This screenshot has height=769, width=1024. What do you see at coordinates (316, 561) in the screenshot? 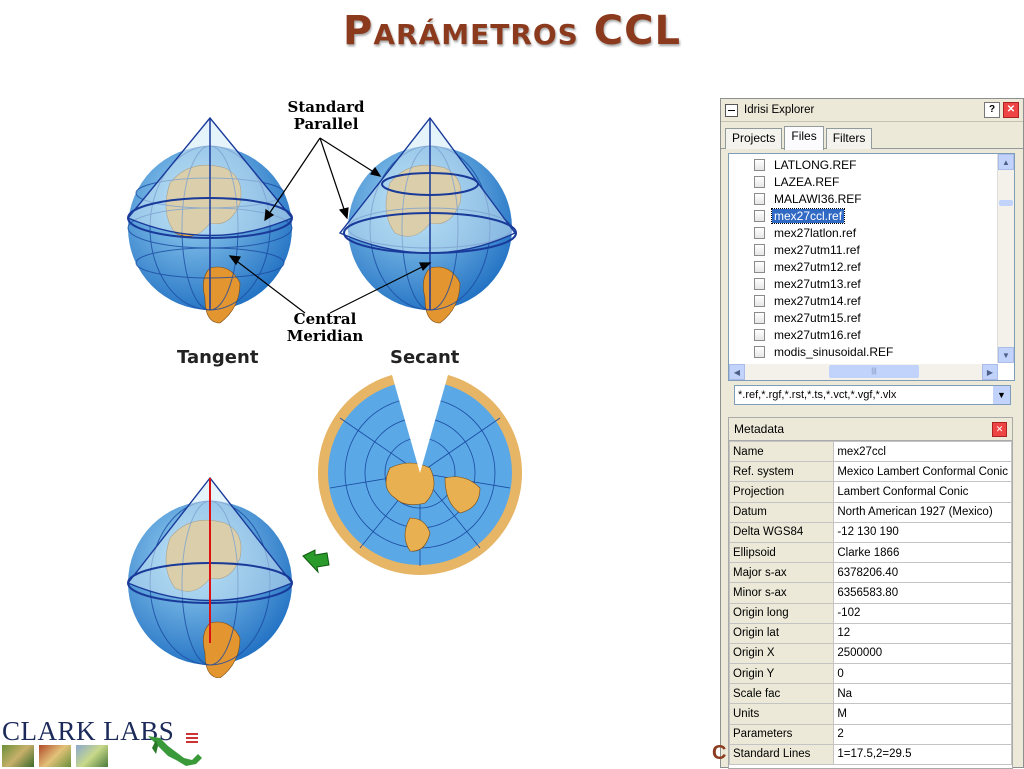
I see `arrow-icon` at bounding box center [316, 561].